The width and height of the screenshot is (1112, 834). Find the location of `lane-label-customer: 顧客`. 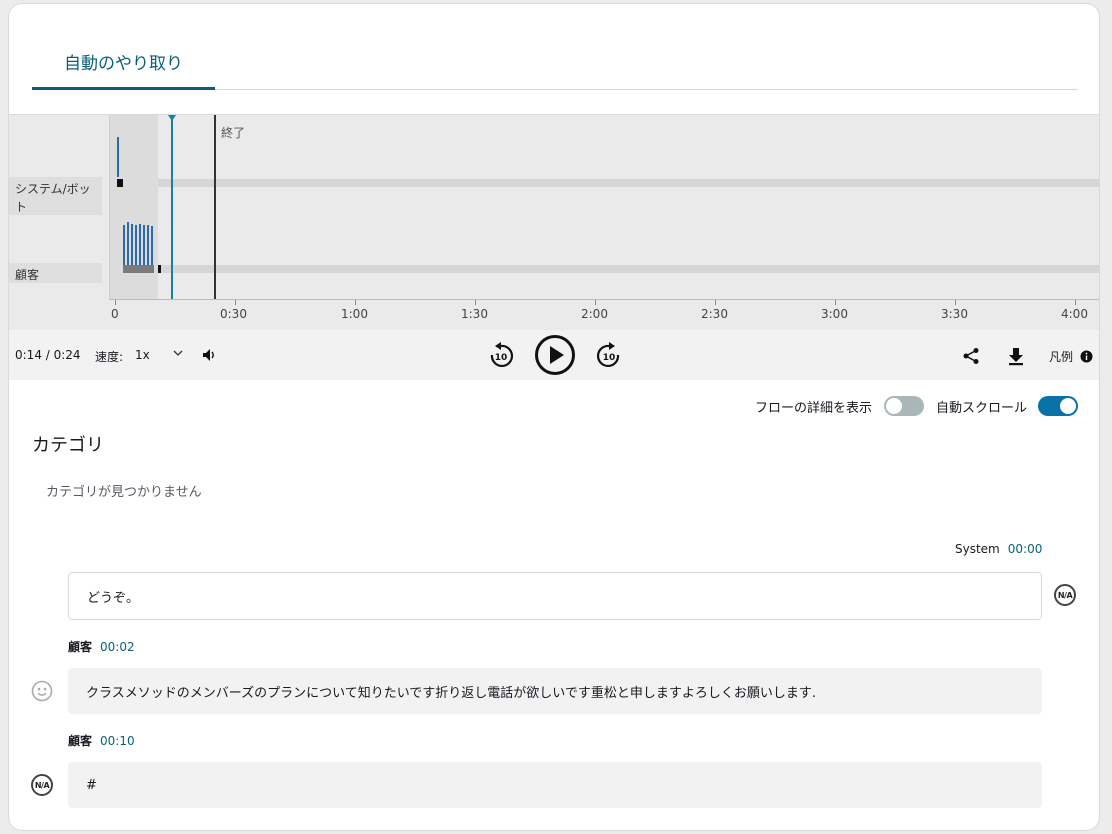

lane-label-customer: 顧客 is located at coordinates (55, 273).